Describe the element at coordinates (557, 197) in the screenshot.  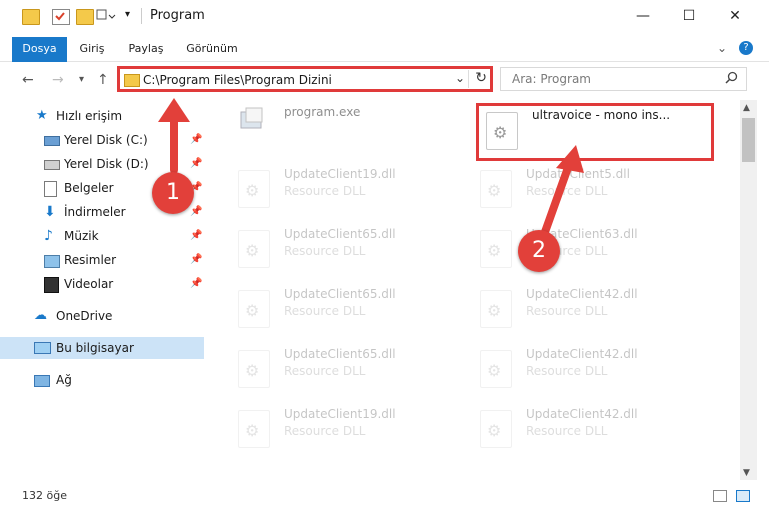
I see `arrow-2-shaft` at that location.